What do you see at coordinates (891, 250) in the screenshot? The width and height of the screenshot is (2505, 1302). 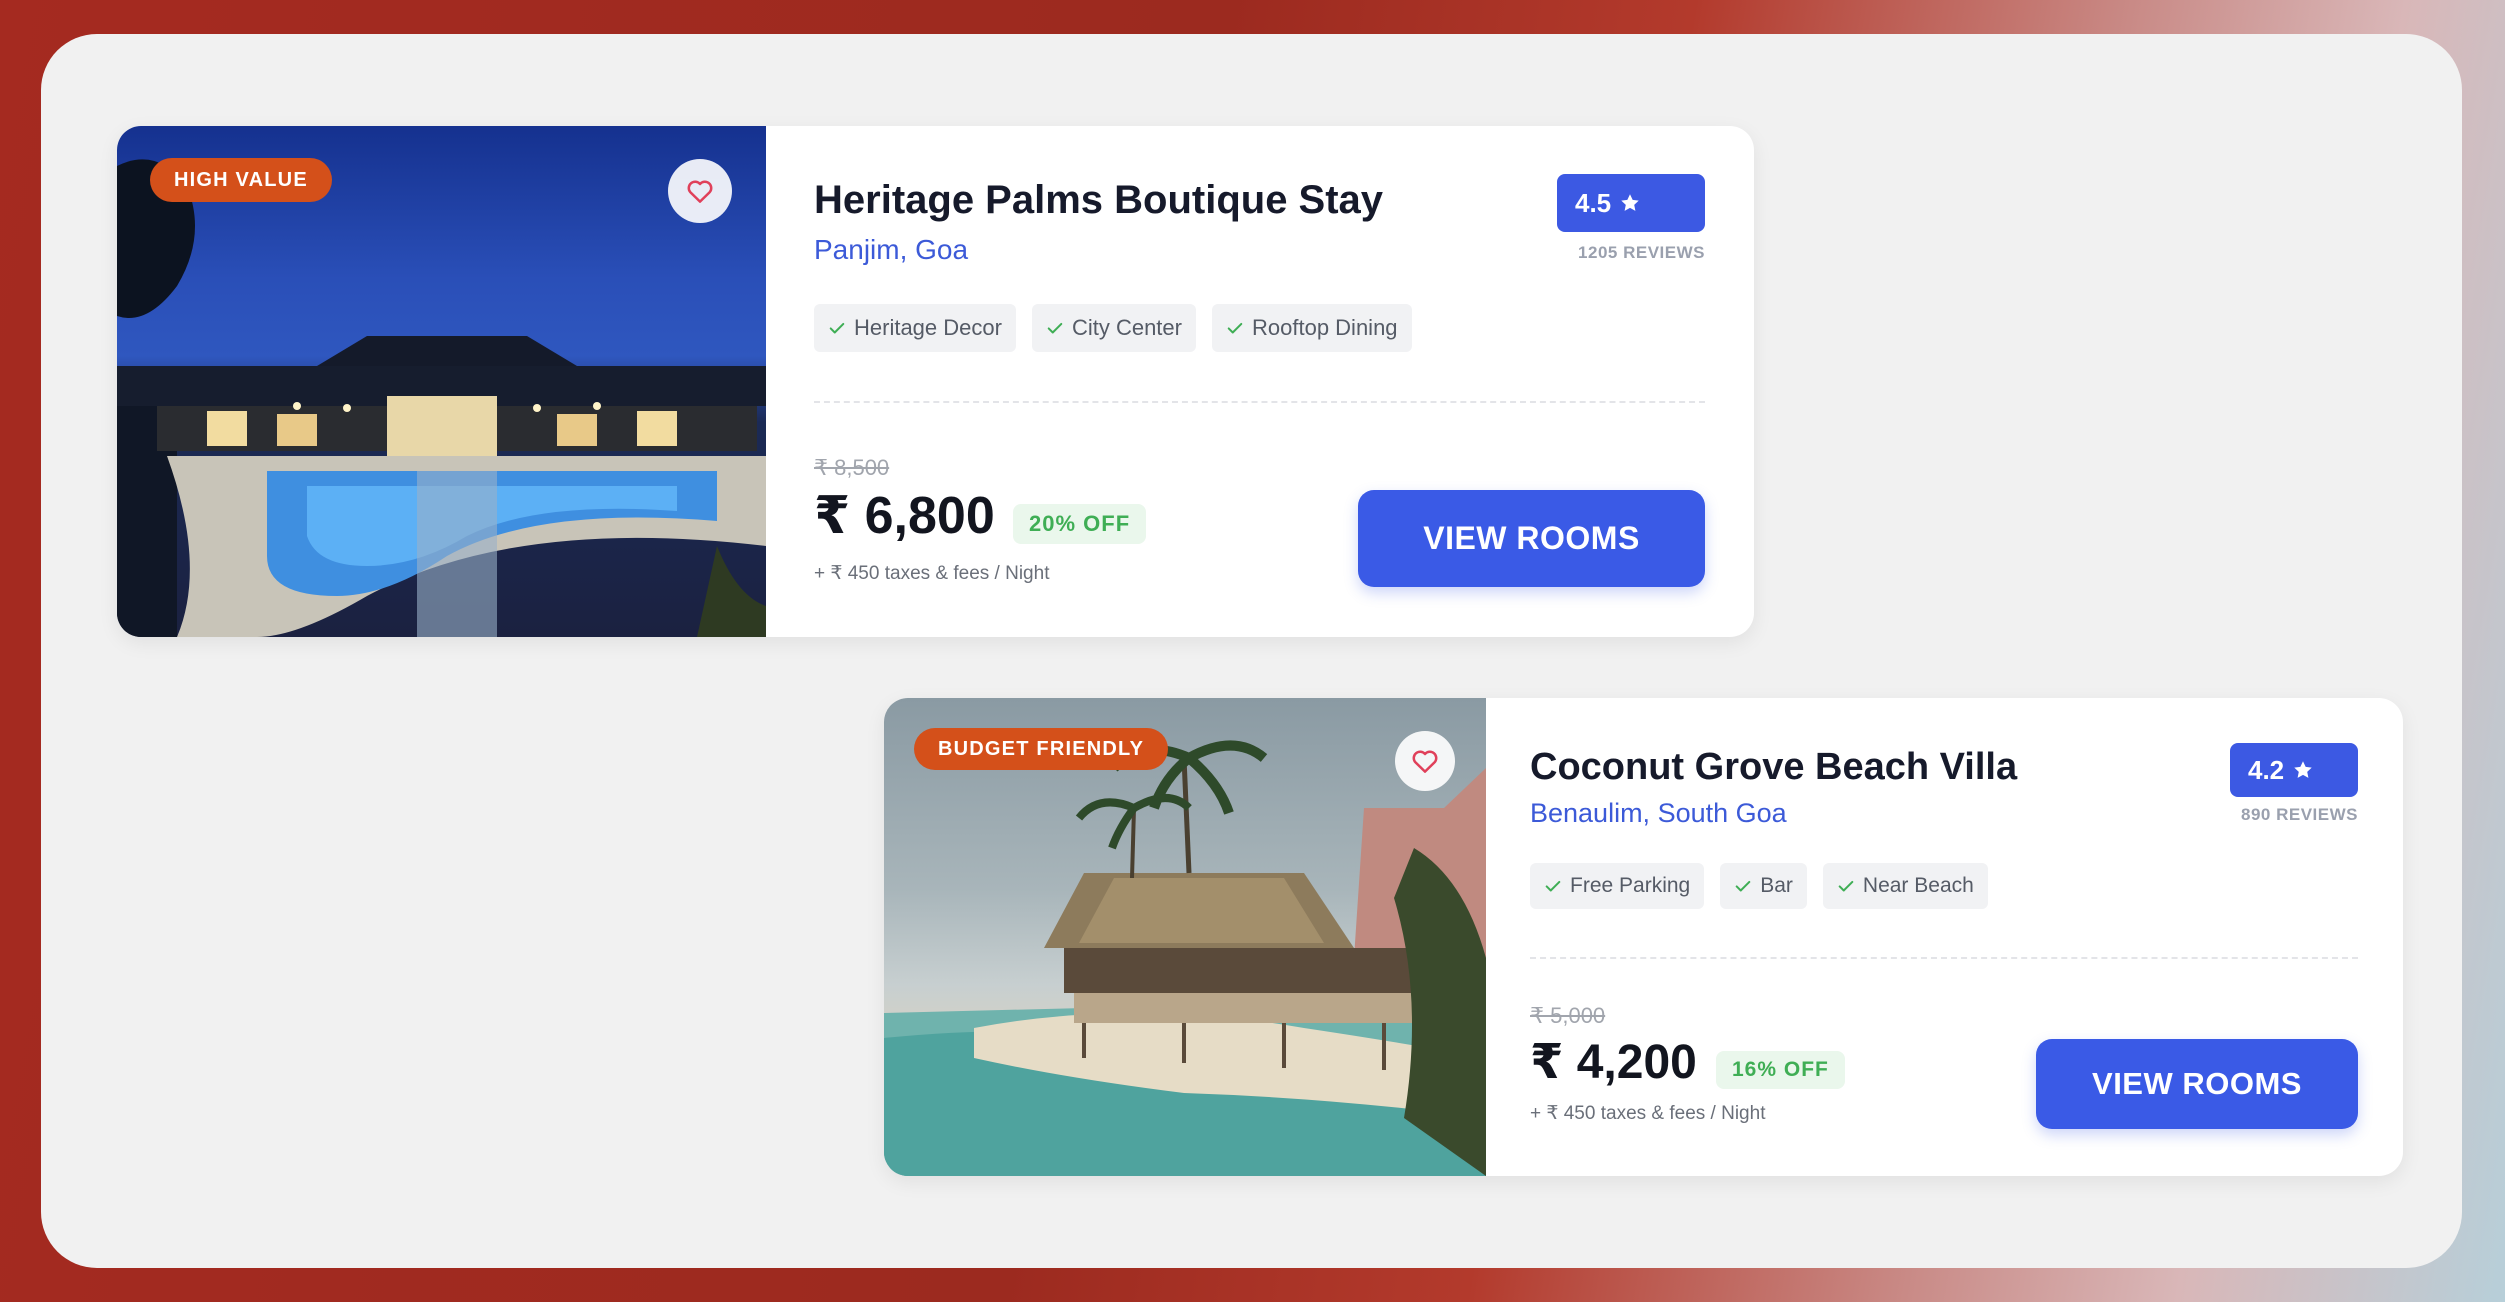 I see `hotel-location: Panjim, Goa` at bounding box center [891, 250].